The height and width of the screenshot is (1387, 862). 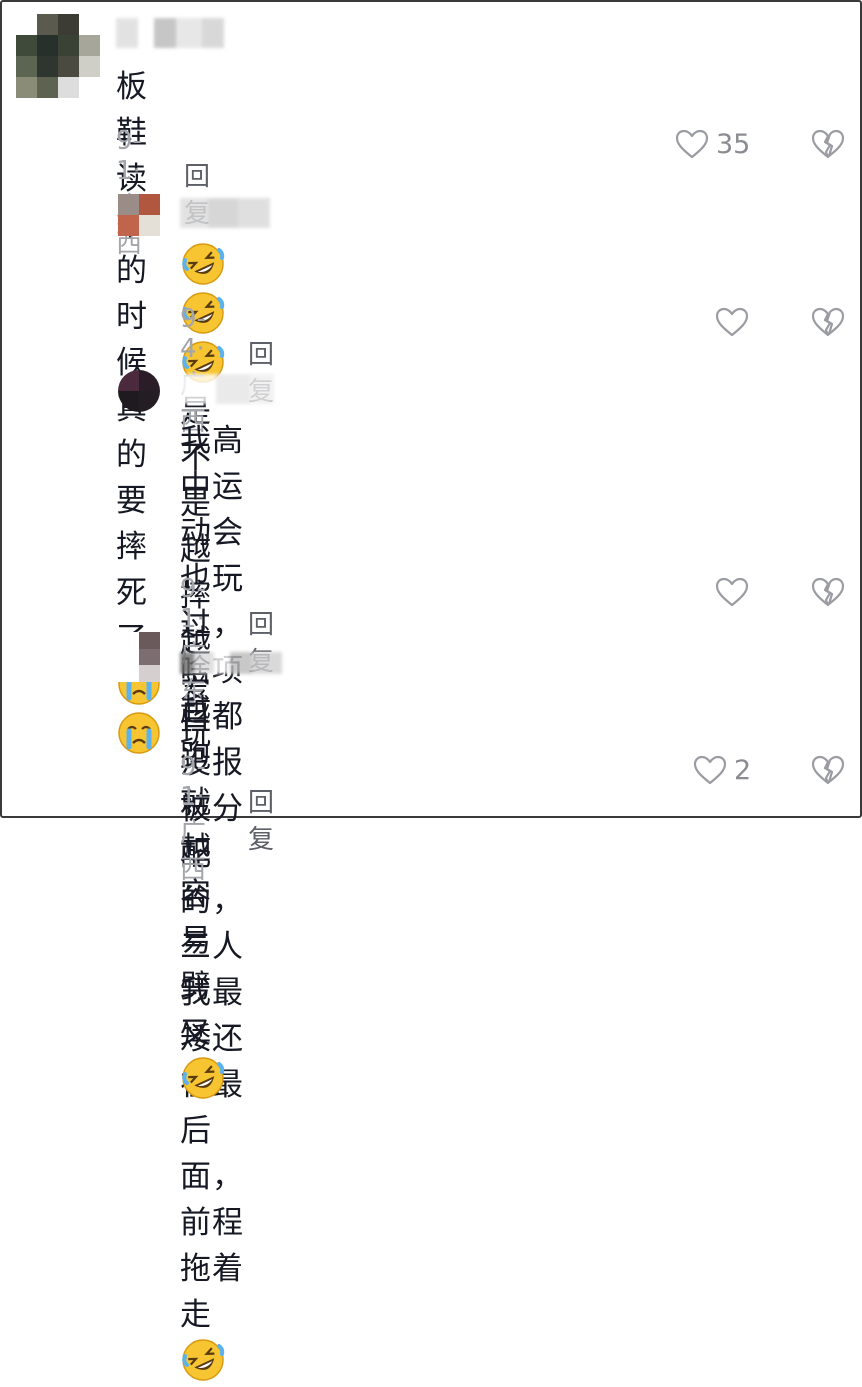 What do you see at coordinates (743, 770) in the screenshot?
I see `like-count: 2` at bounding box center [743, 770].